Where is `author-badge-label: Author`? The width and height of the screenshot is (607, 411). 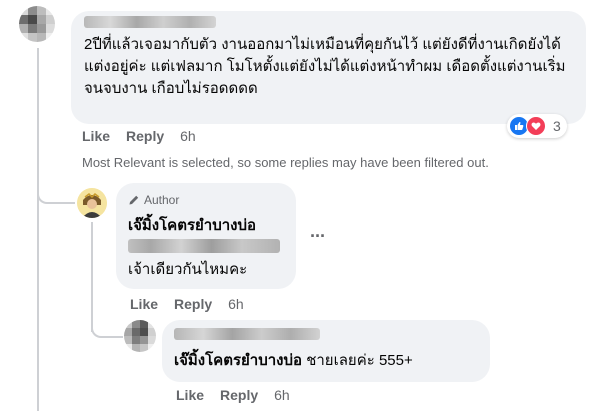 author-badge-label: Author is located at coordinates (162, 200).